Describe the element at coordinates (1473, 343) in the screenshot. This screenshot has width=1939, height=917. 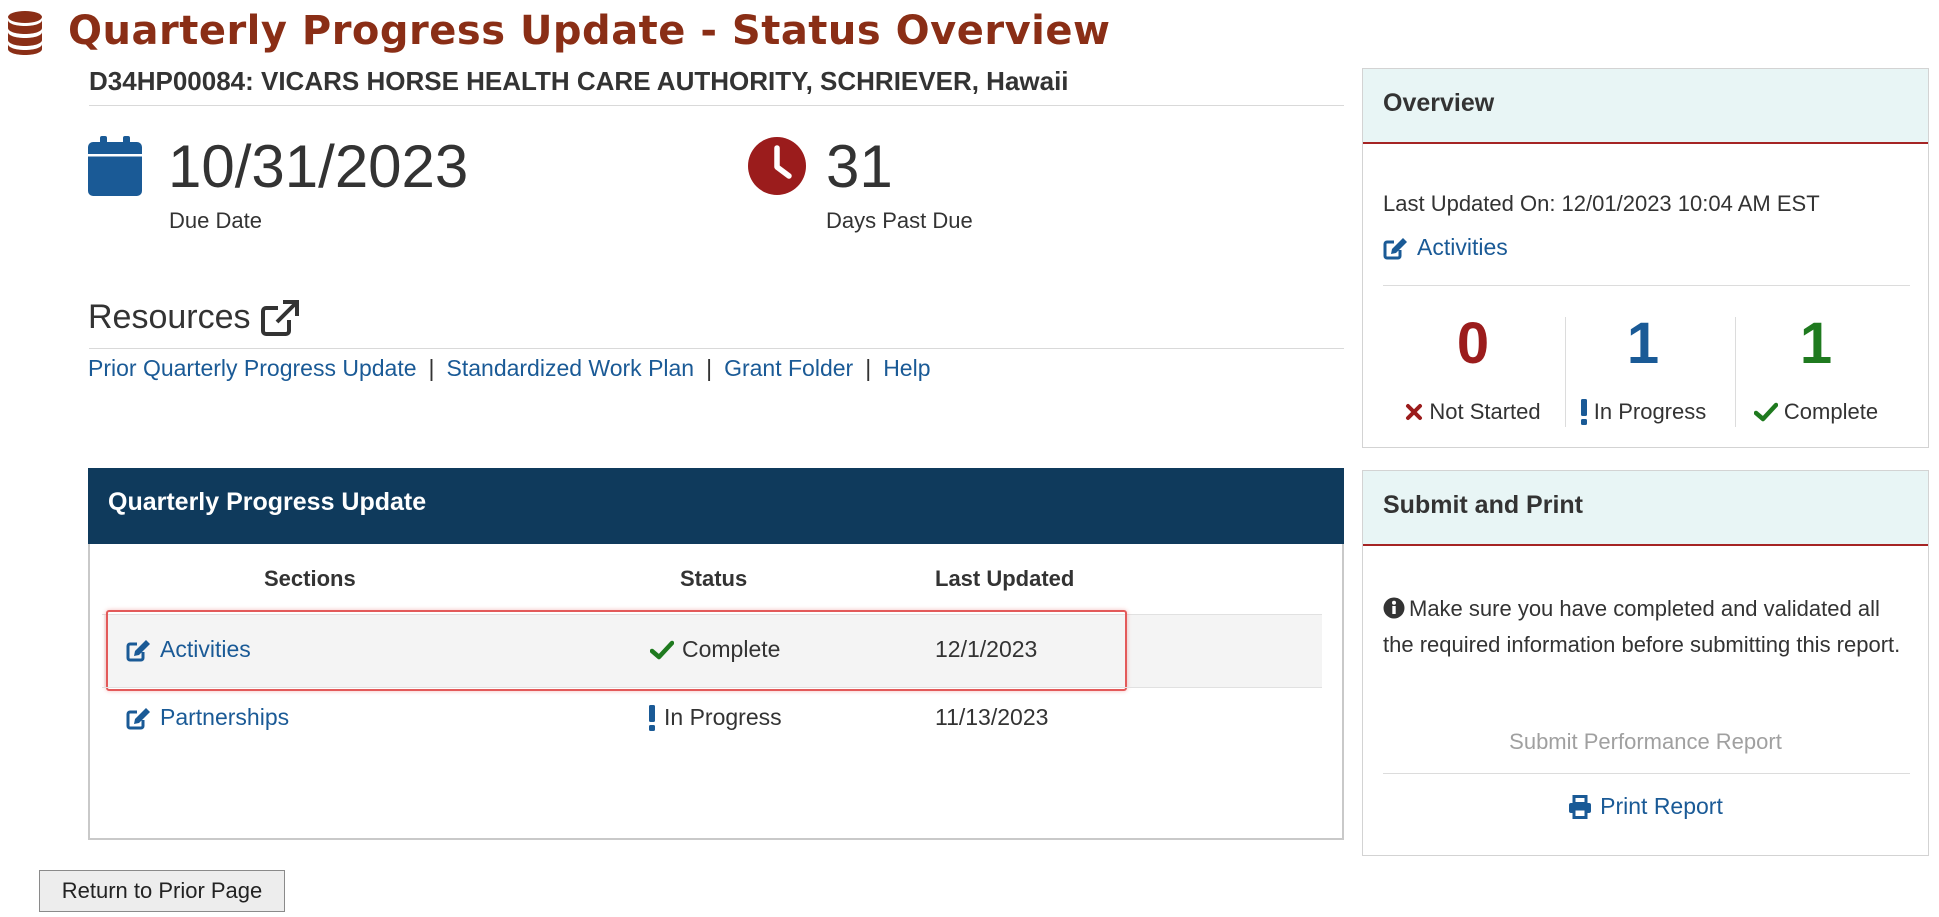
I see `stat-not-started-count: 0` at that location.